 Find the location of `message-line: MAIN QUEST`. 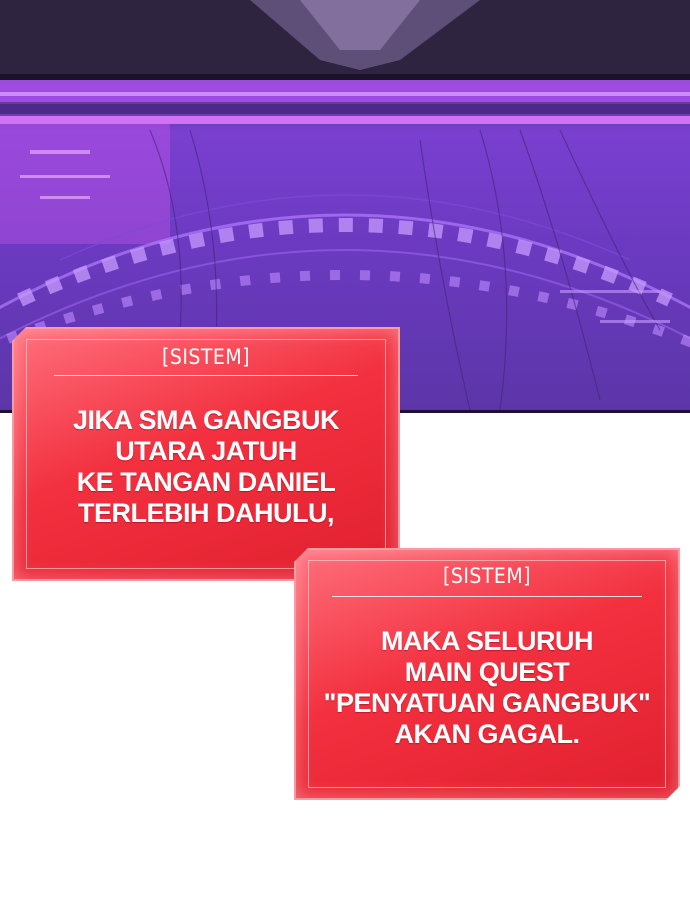

message-line: MAIN QUEST is located at coordinates (487, 672).